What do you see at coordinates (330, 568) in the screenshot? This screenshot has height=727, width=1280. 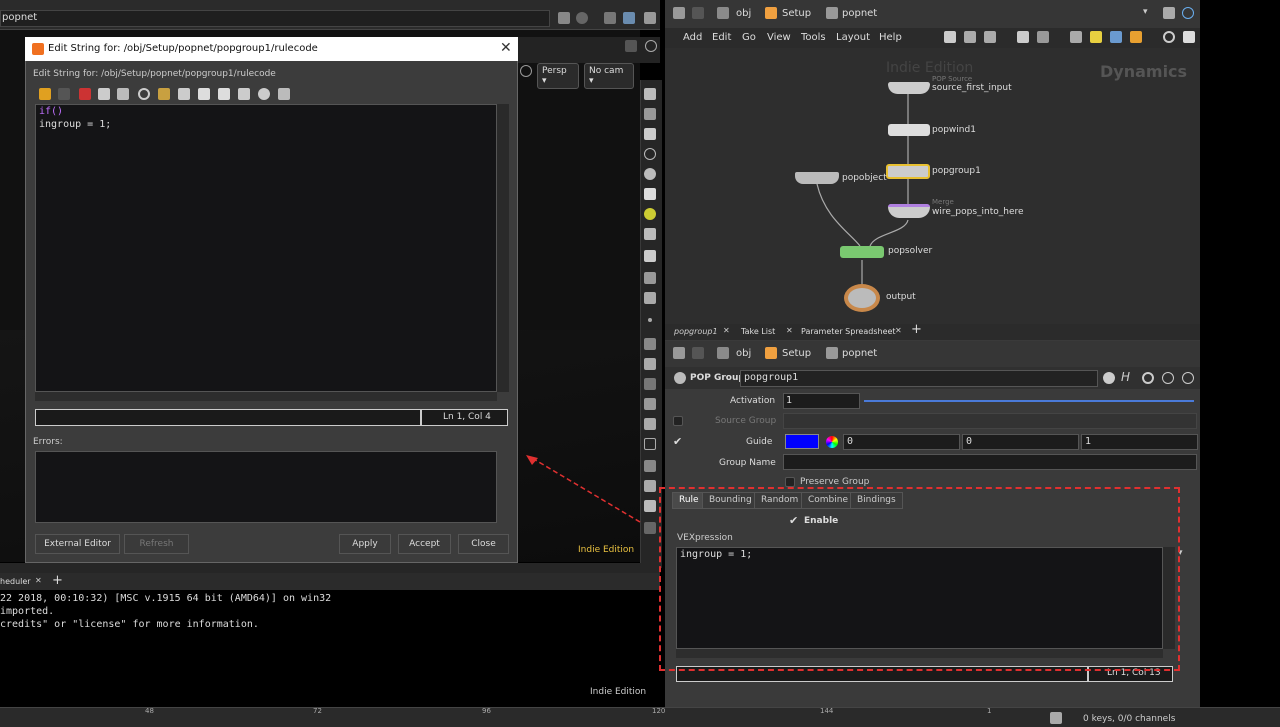 I see `pane-divider` at bounding box center [330, 568].